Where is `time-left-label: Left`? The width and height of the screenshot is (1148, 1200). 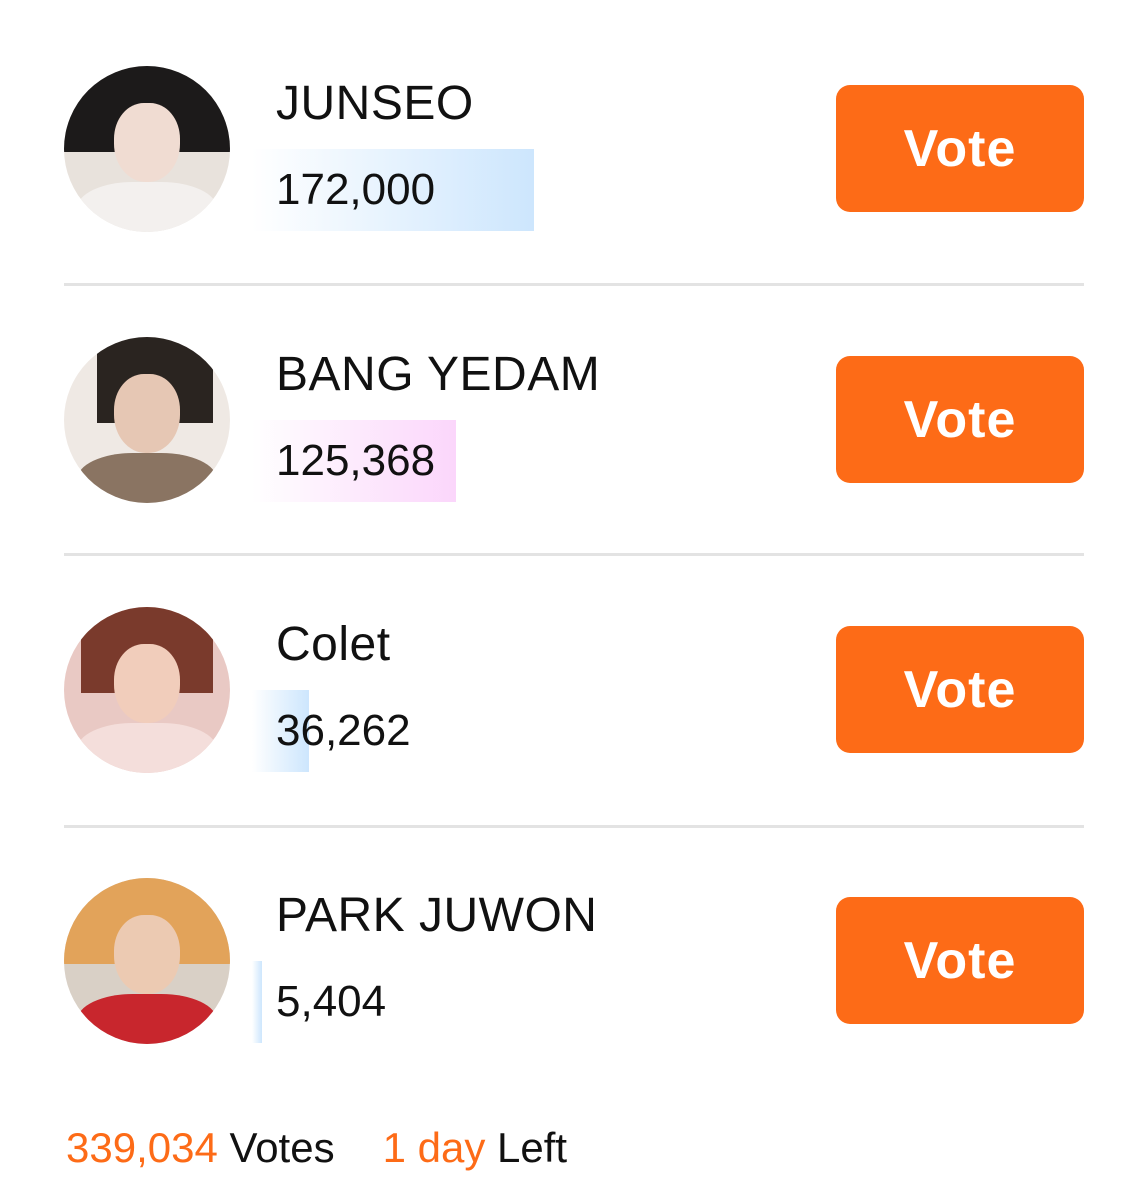
time-left-label: Left is located at coordinates (532, 1147).